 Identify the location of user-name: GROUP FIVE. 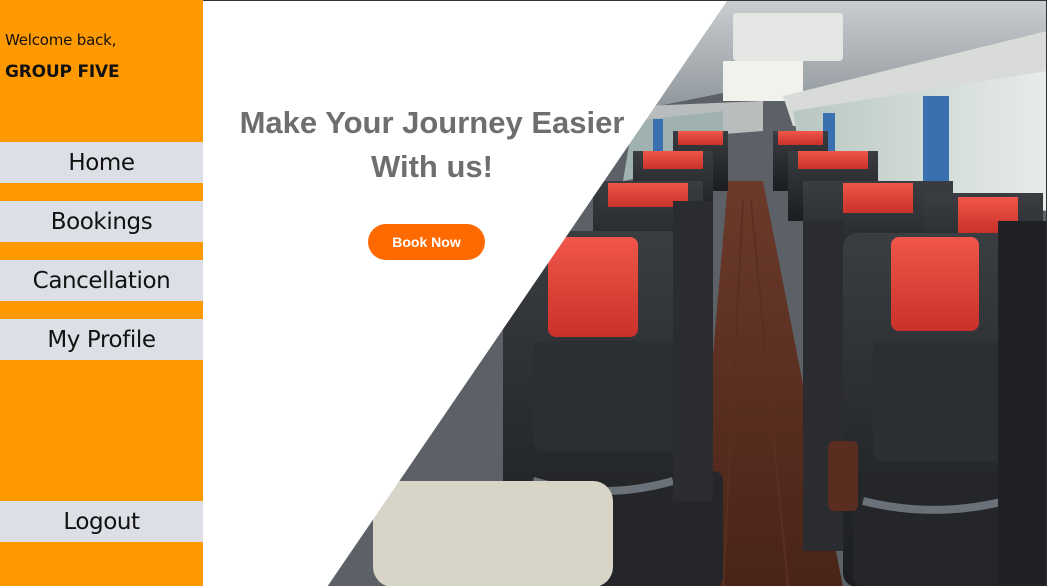
(62, 72).